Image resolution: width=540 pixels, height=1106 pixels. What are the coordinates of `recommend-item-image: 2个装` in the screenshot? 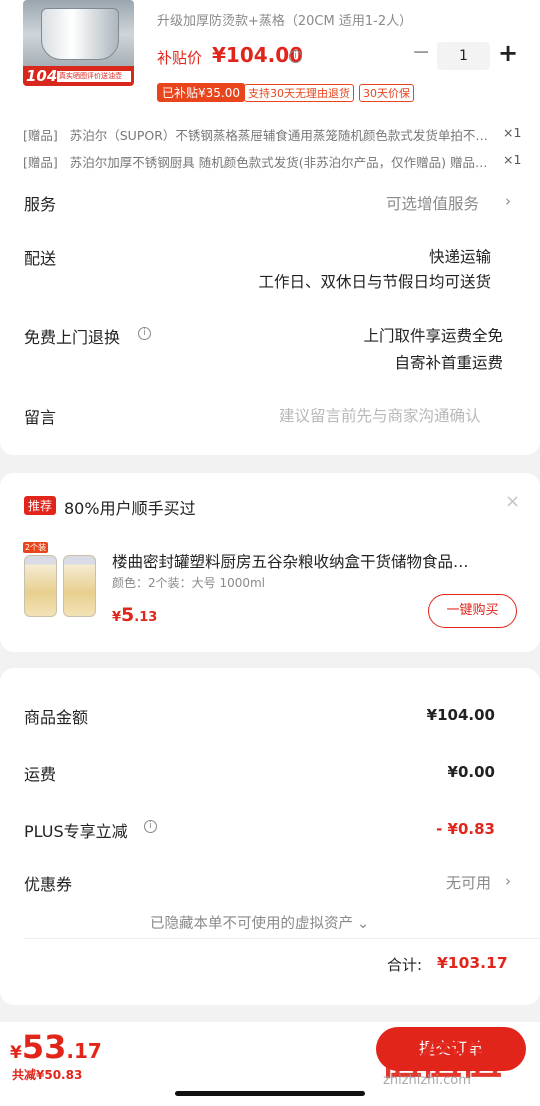 It's located at (62, 578).